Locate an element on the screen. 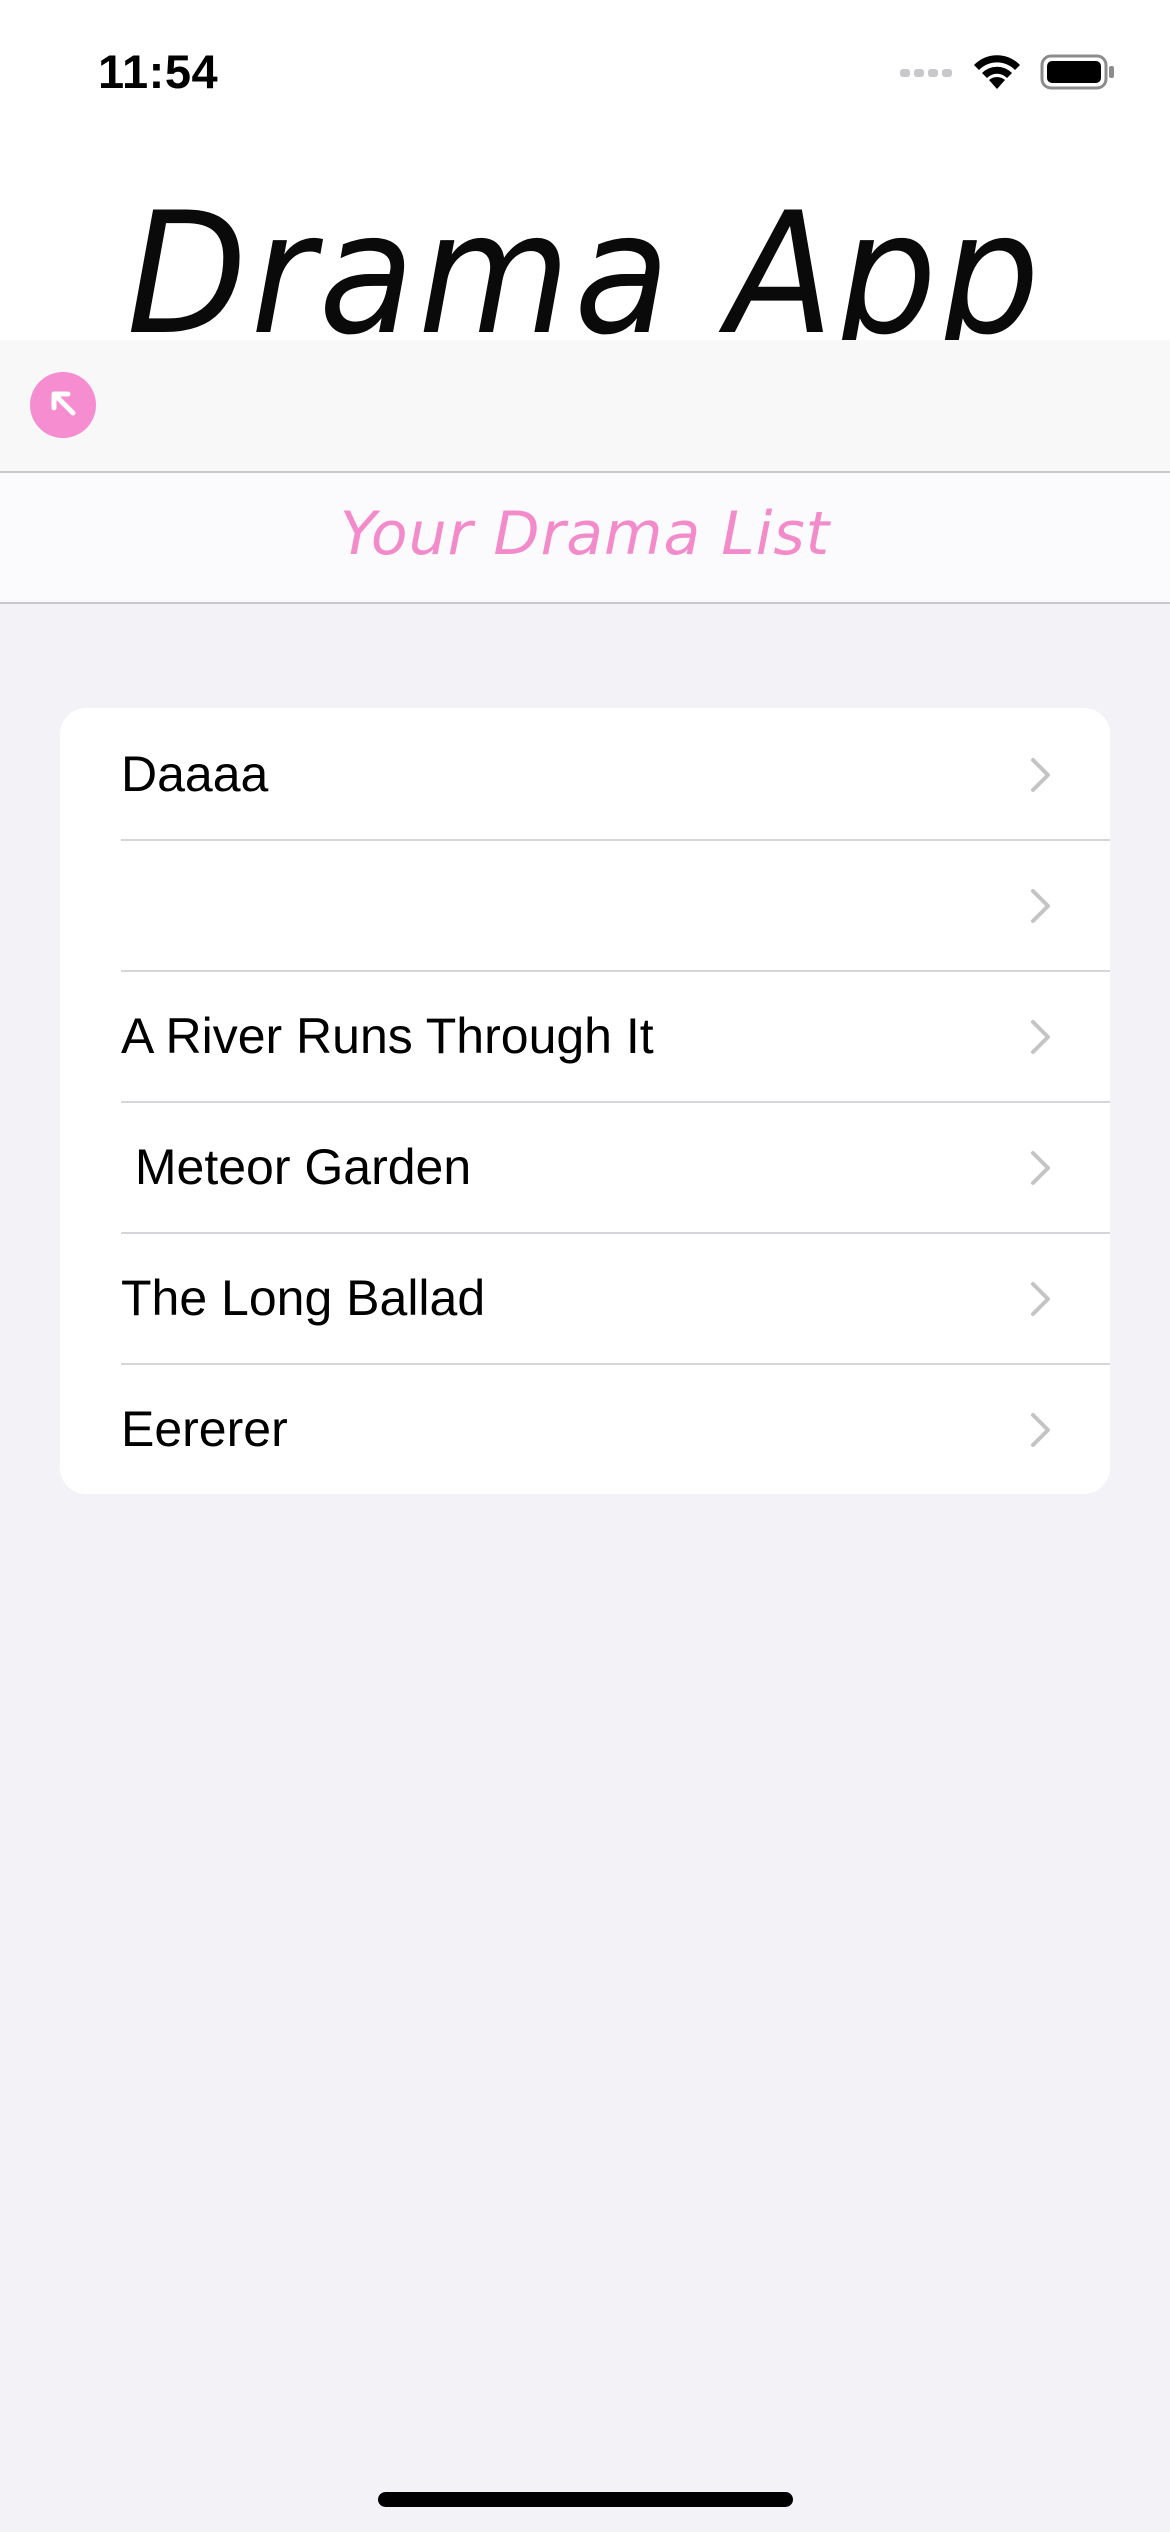 This screenshot has width=1170, height=2532. app-logo: Drama App is located at coordinates (585, 258).